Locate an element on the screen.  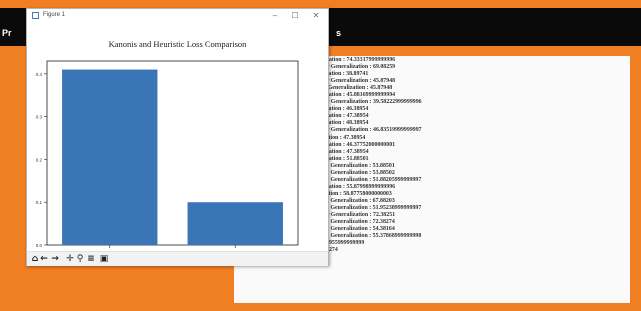
y-tick-label: 0.1 is located at coordinates (39, 202).